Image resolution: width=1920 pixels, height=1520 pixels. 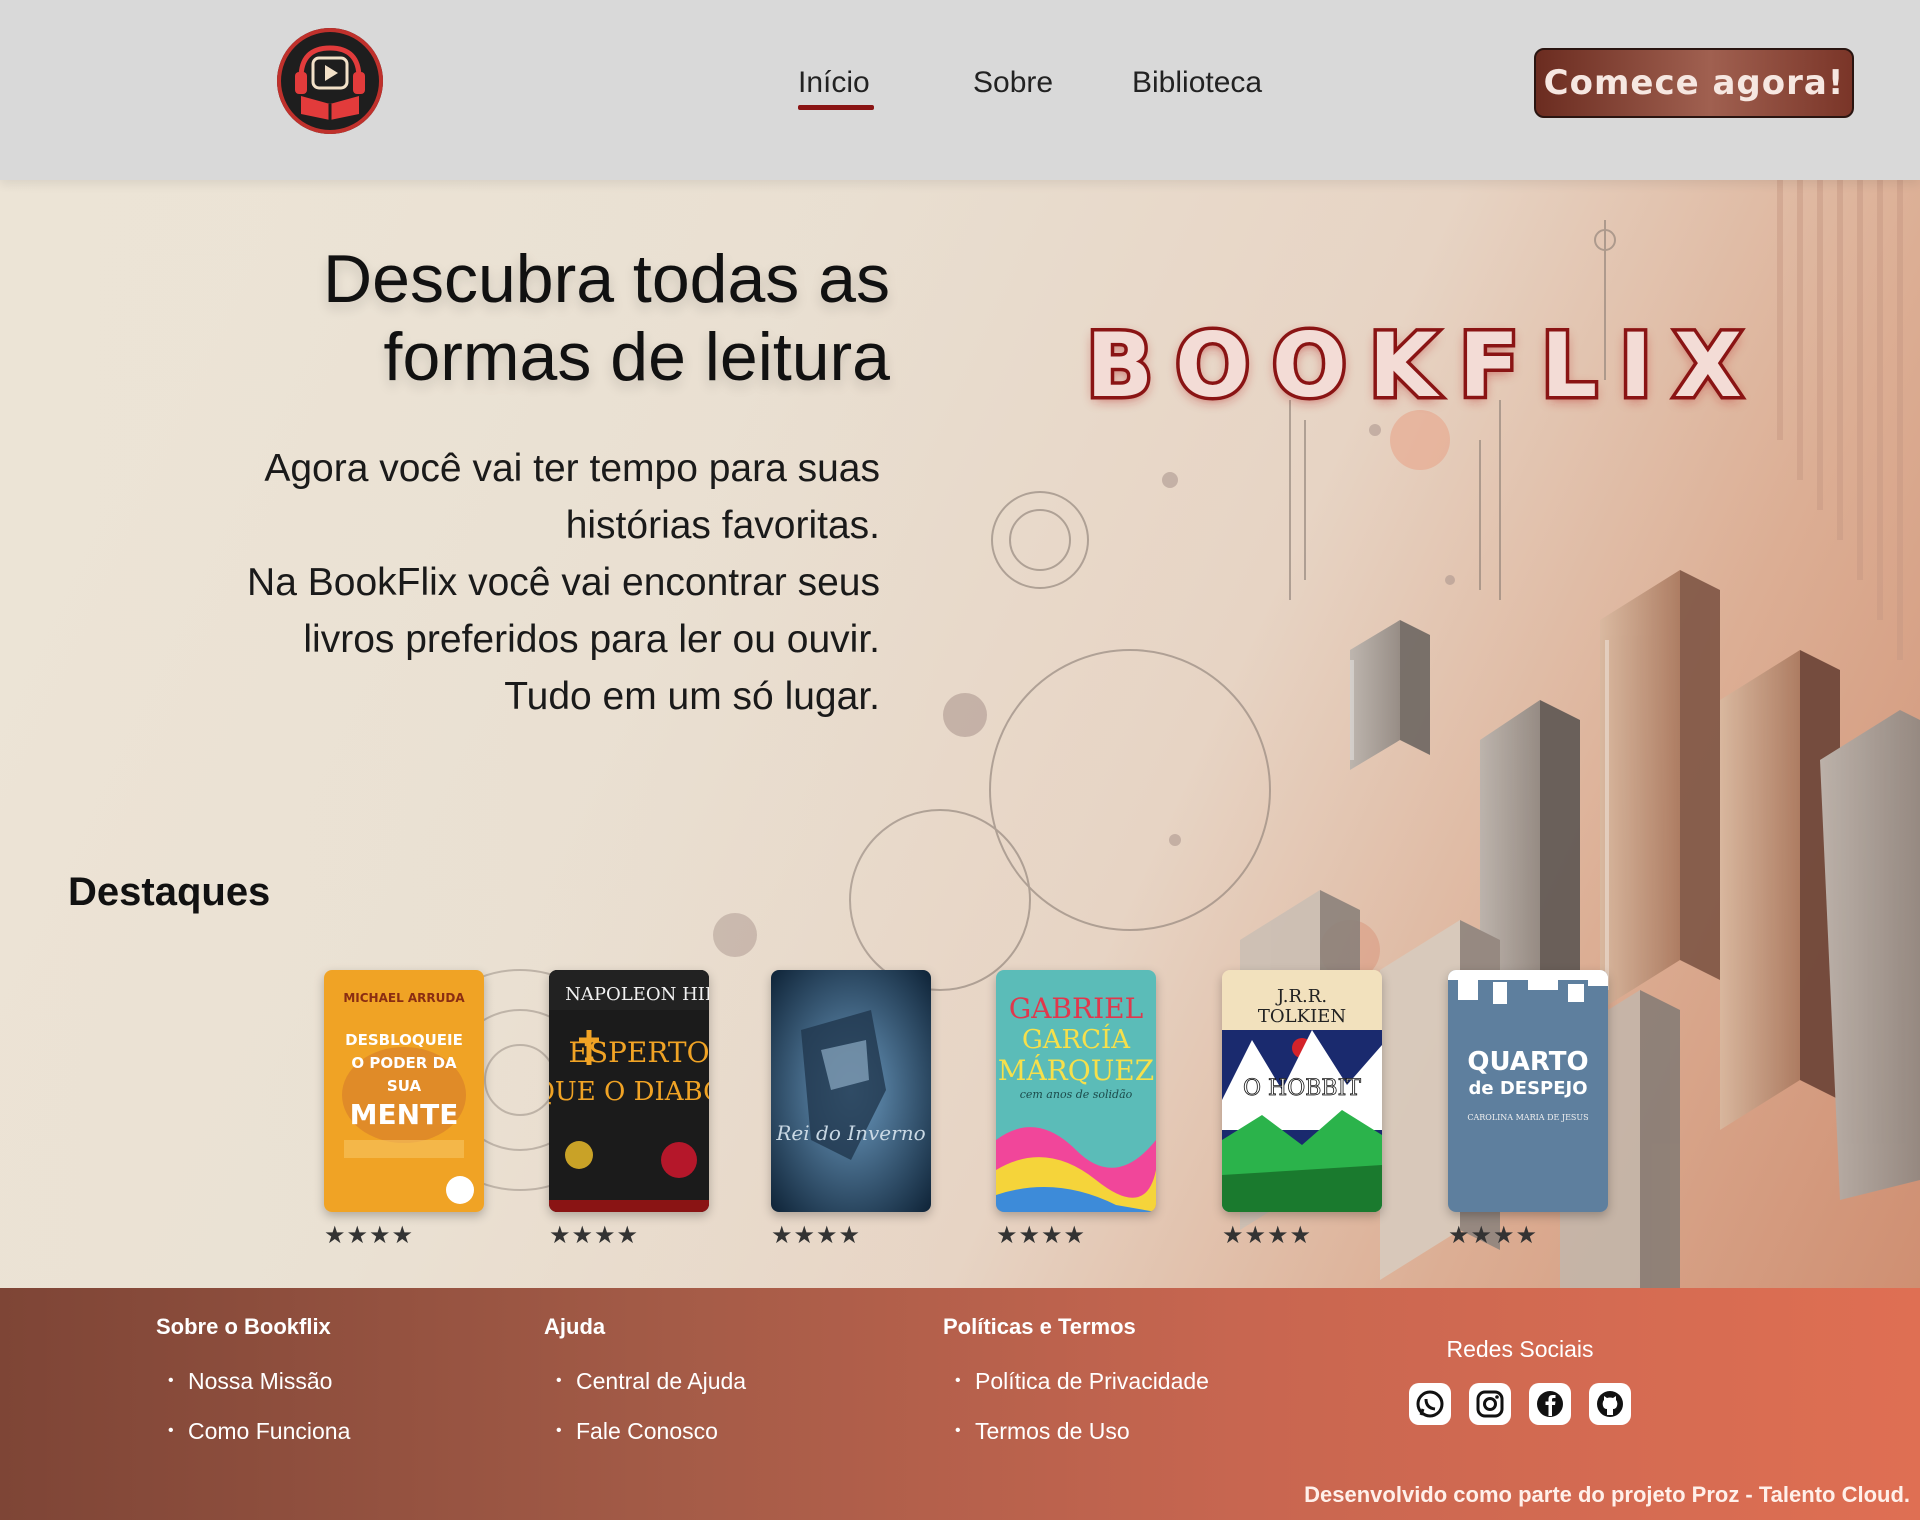 What do you see at coordinates (1610, 1404) in the screenshot?
I see `github-icon` at bounding box center [1610, 1404].